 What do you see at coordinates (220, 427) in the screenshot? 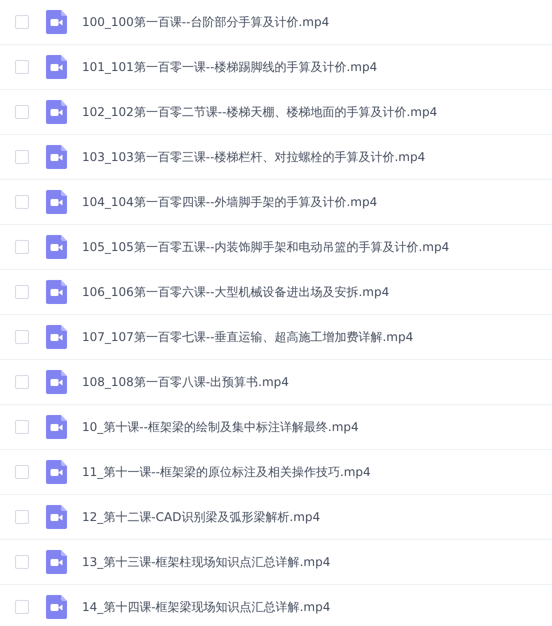
I see `file-name: 10_第十课--框架梁的绘制及集中标注详解最终.mp4` at bounding box center [220, 427].